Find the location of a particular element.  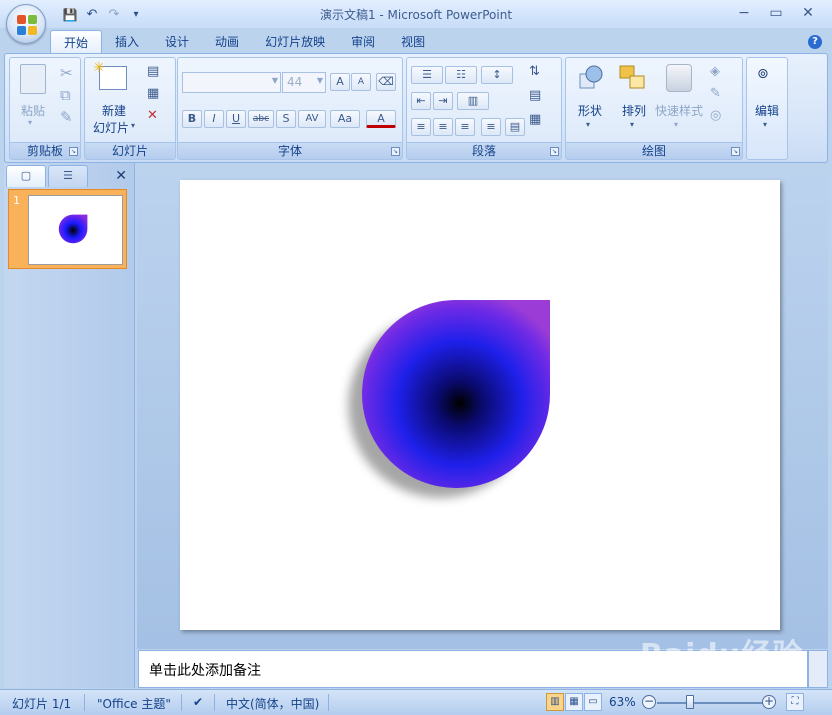

bullets-button: ☰ is located at coordinates (427, 75).